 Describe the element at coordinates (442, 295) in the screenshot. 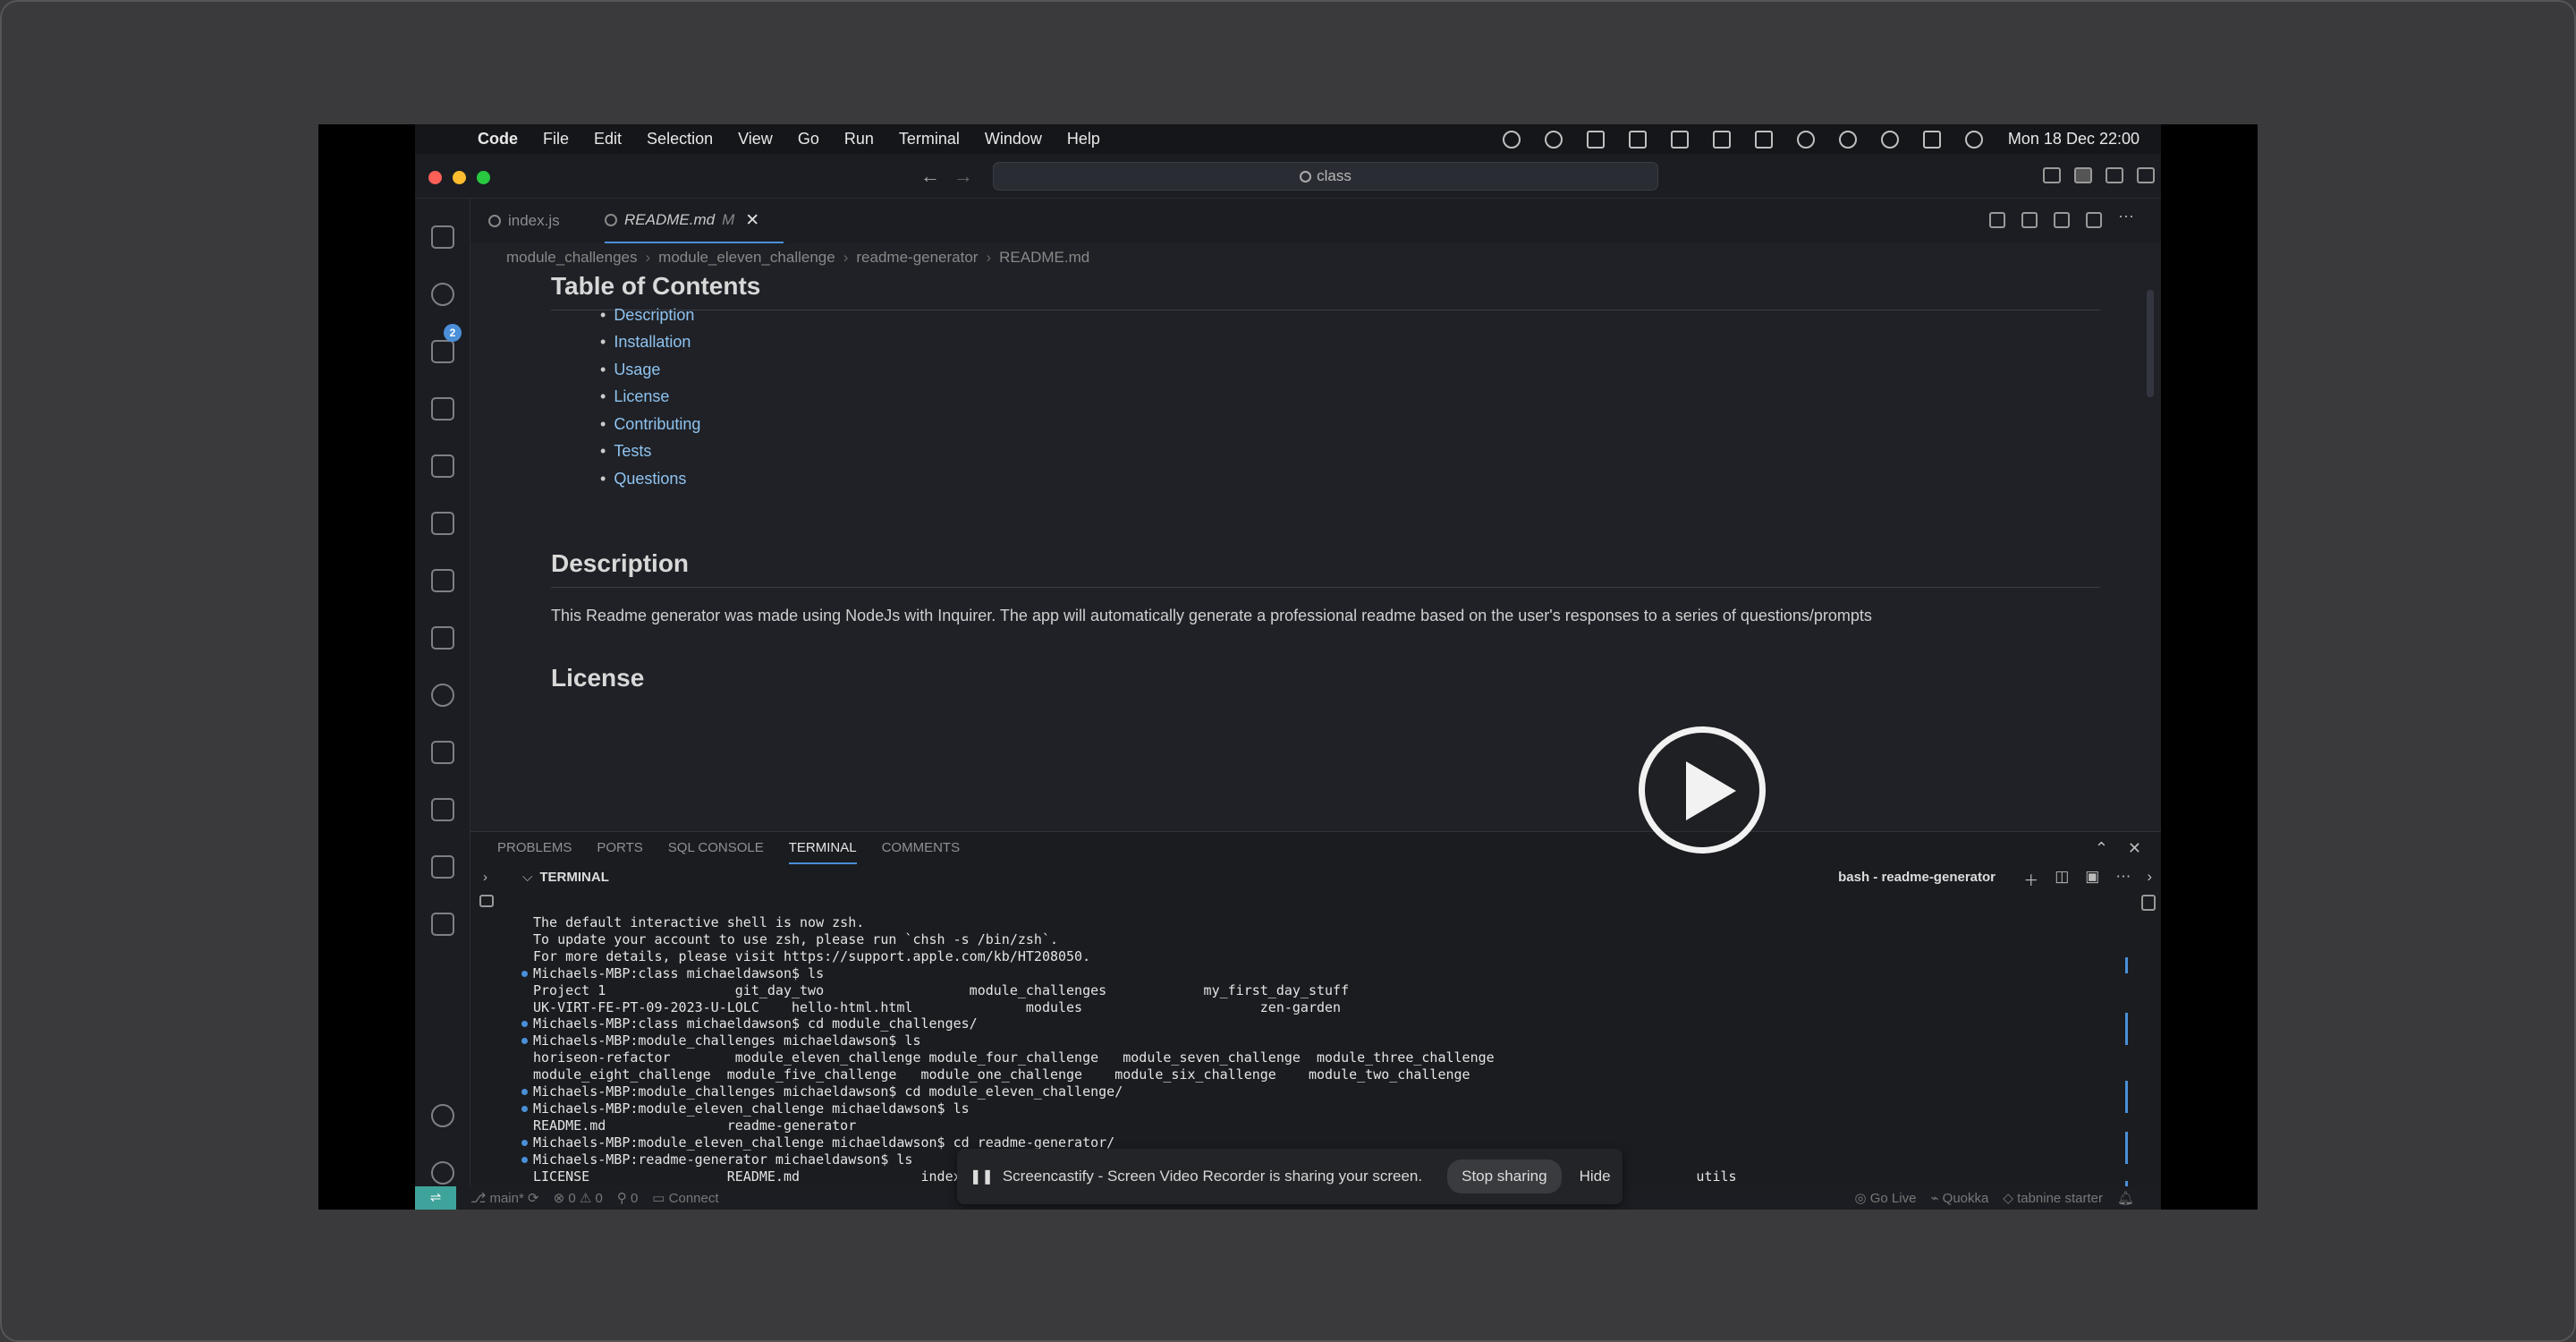

I see `search-view-icon` at that location.